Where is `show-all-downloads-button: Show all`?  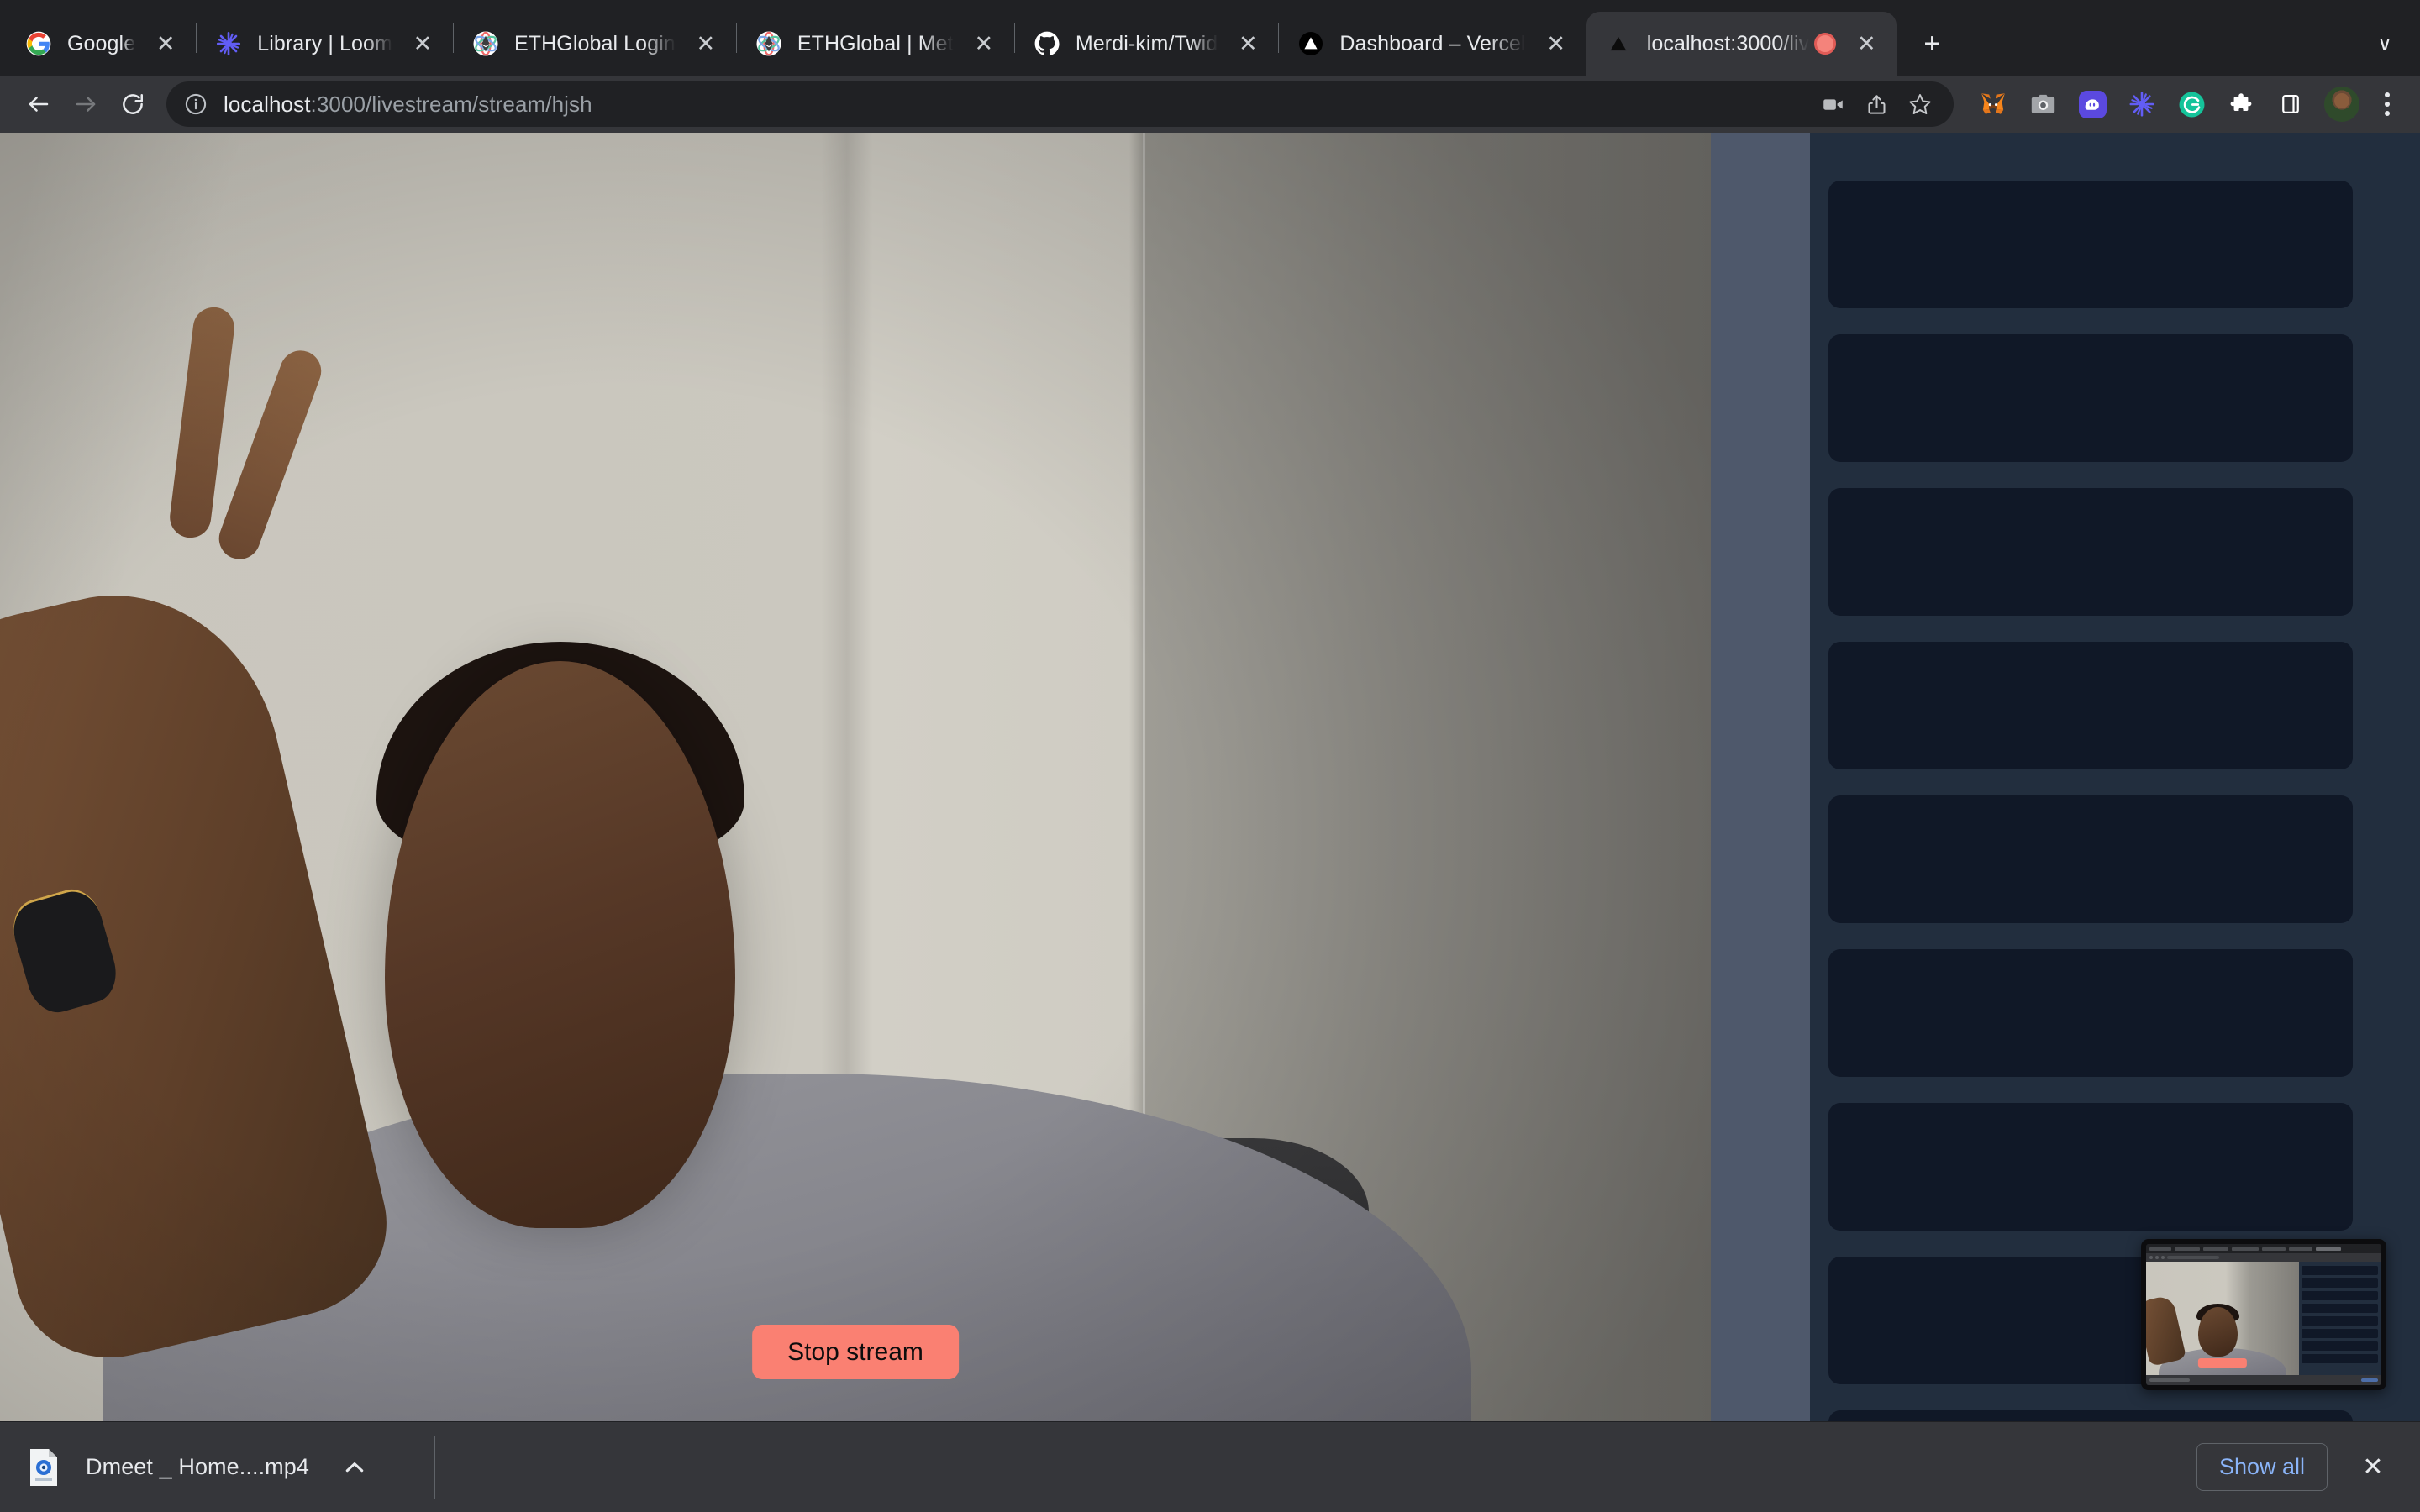
show-all-downloads-button: Show all is located at coordinates (2262, 1467).